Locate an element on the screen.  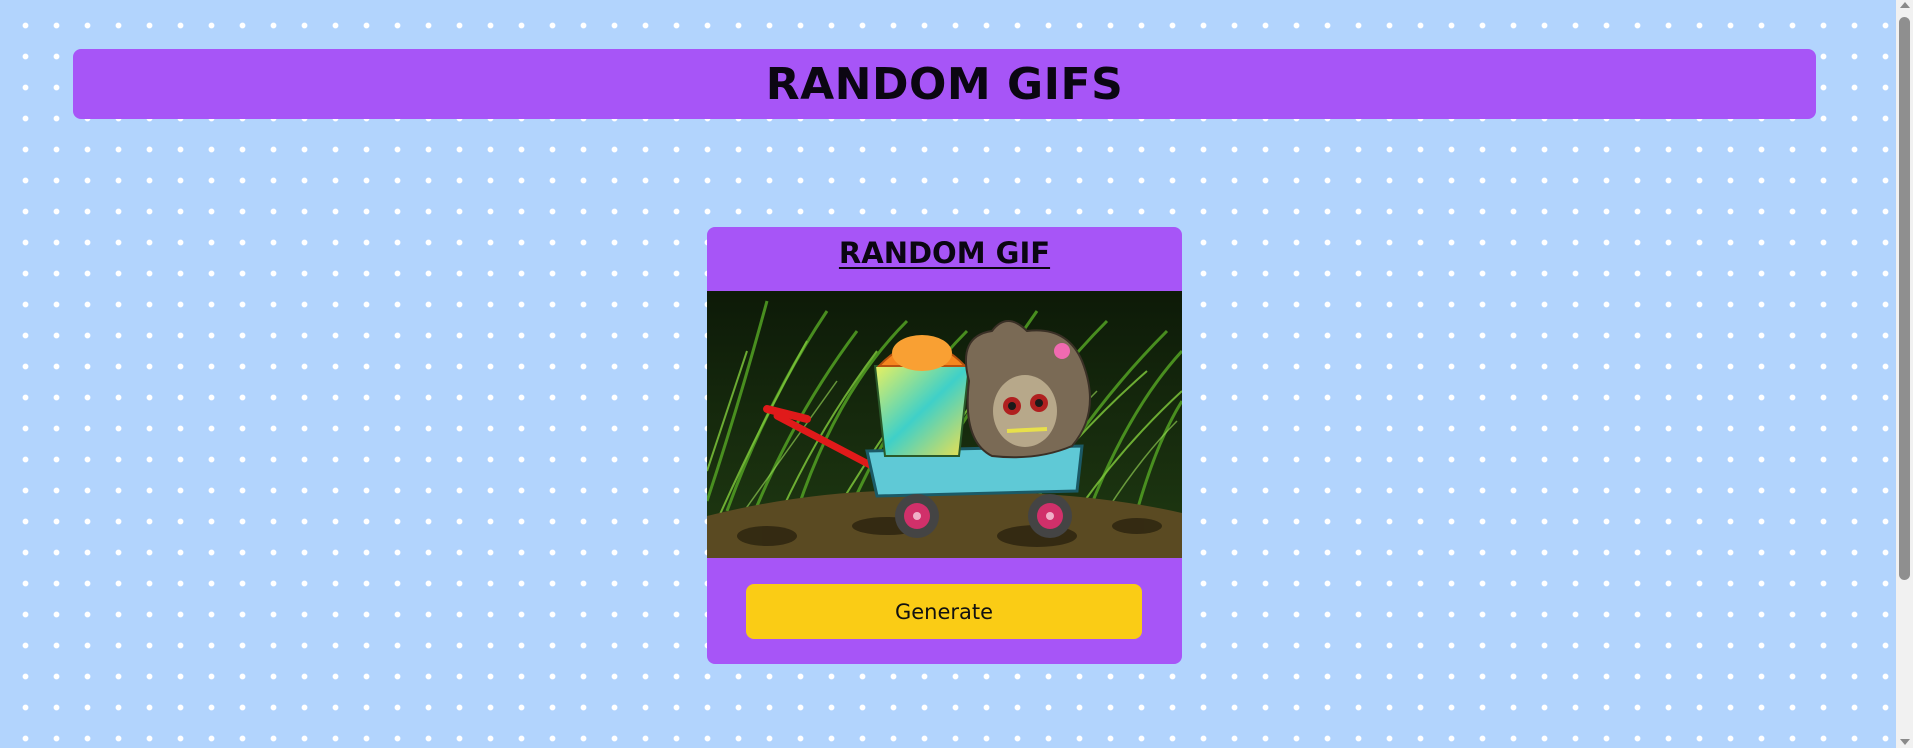
random-gif-card: RANDOM GIF Generate is located at coordinates (944, 445).